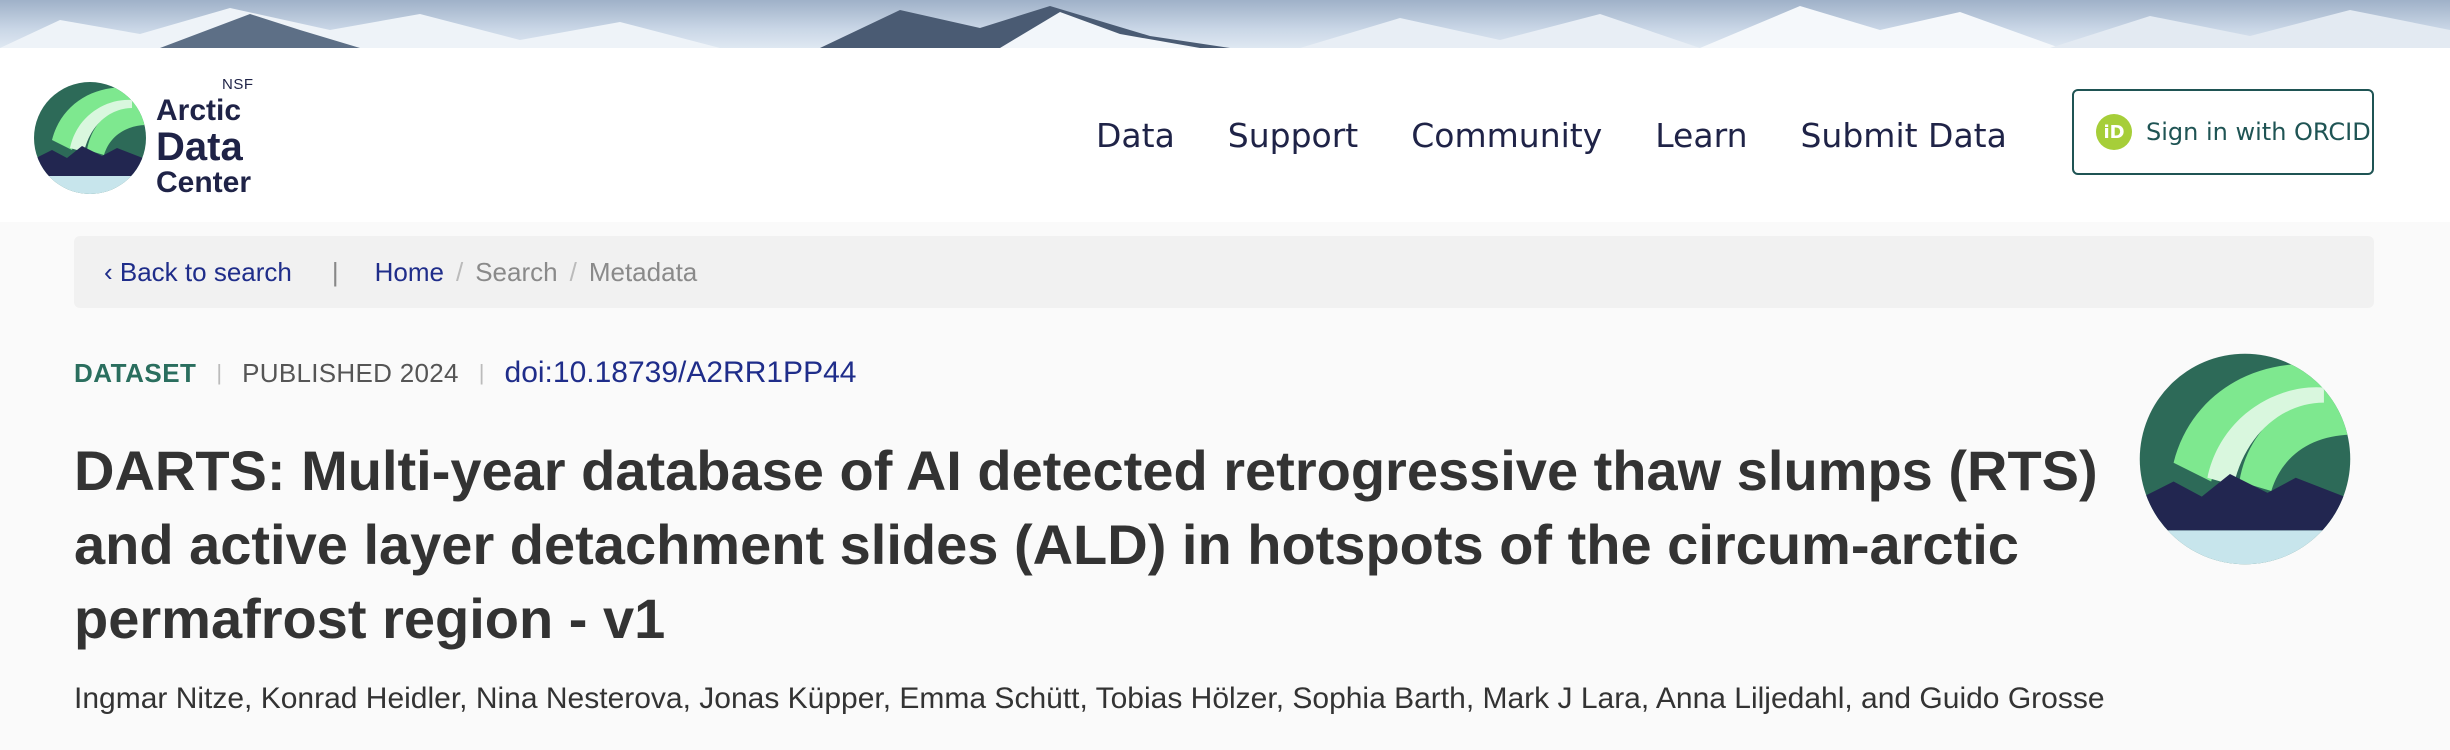 This screenshot has height=750, width=2450. What do you see at coordinates (135, 372) in the screenshot?
I see `dataset-type-label: DATASET` at bounding box center [135, 372].